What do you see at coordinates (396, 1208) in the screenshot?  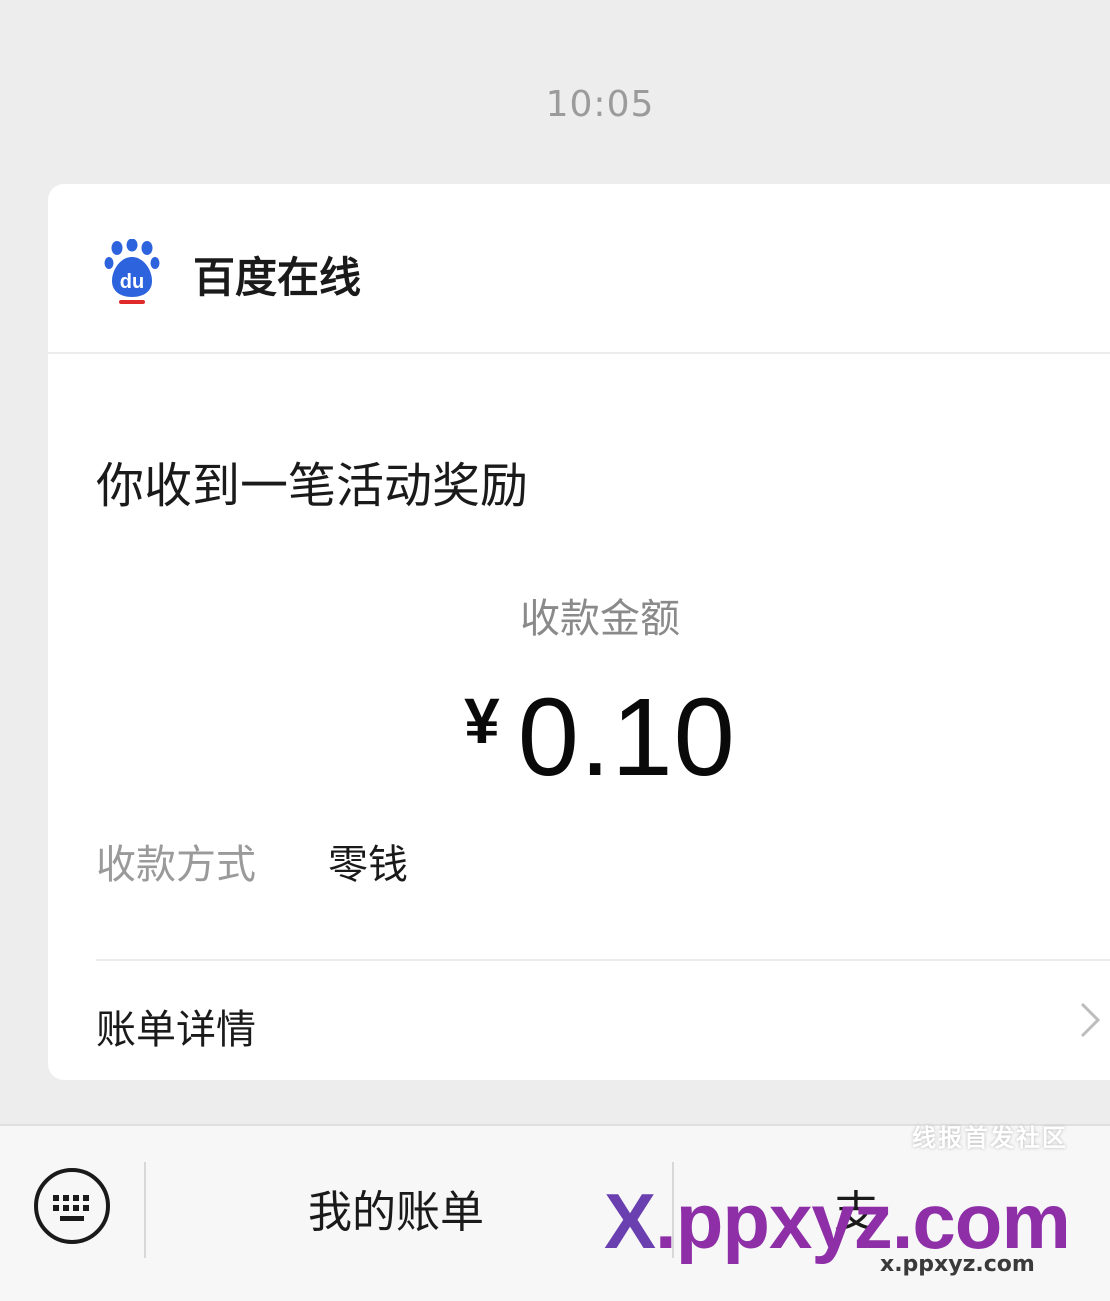 I see `menu-my-bills: 我的账单` at bounding box center [396, 1208].